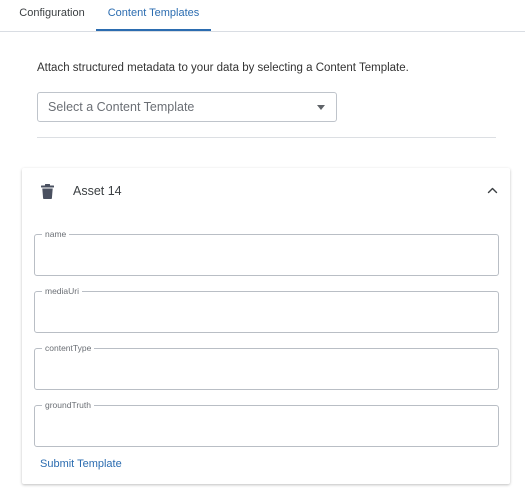 The width and height of the screenshot is (525, 493). I want to click on media-uri-field: mediaUri, so click(266, 309).